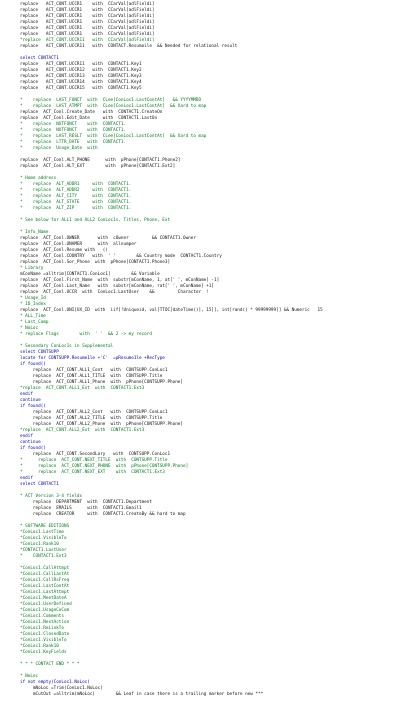 The image size is (417, 701). Describe the element at coordinates (59, 148) in the screenshot. I see `code-line: * replace Usage_Date with` at that location.